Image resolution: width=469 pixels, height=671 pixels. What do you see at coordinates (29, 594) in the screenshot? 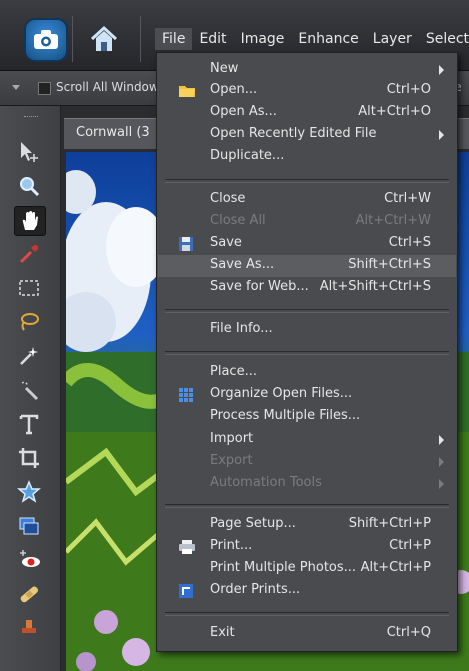
I see `spot-healing-brush-tool-icon` at bounding box center [29, 594].